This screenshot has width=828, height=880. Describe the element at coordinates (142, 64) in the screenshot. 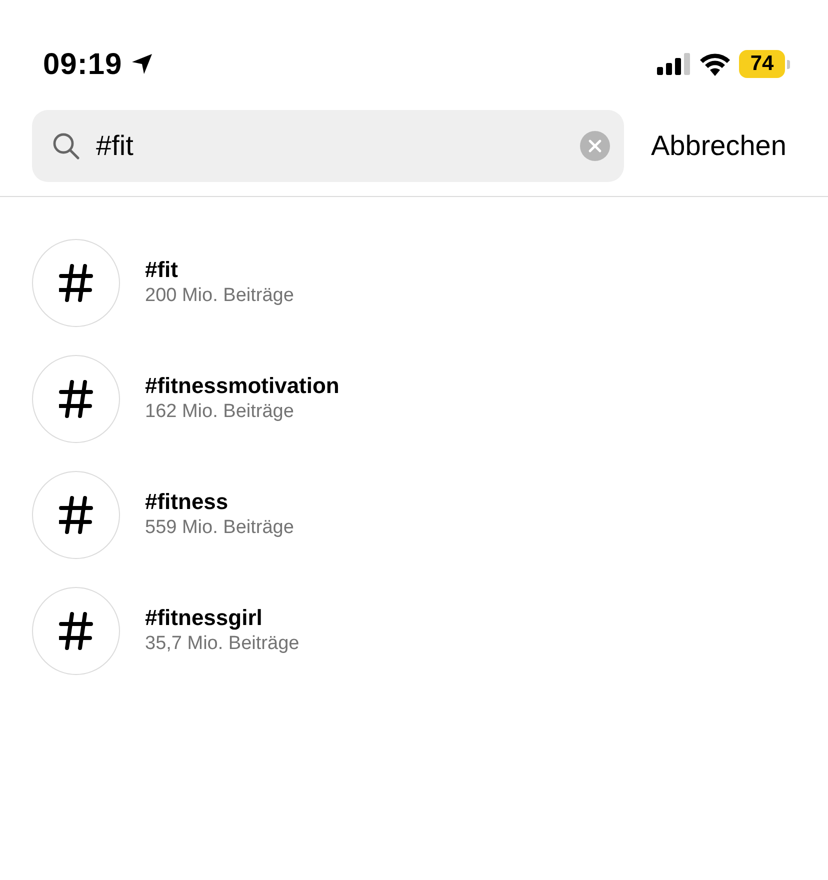

I see `location-arrow-icon` at that location.